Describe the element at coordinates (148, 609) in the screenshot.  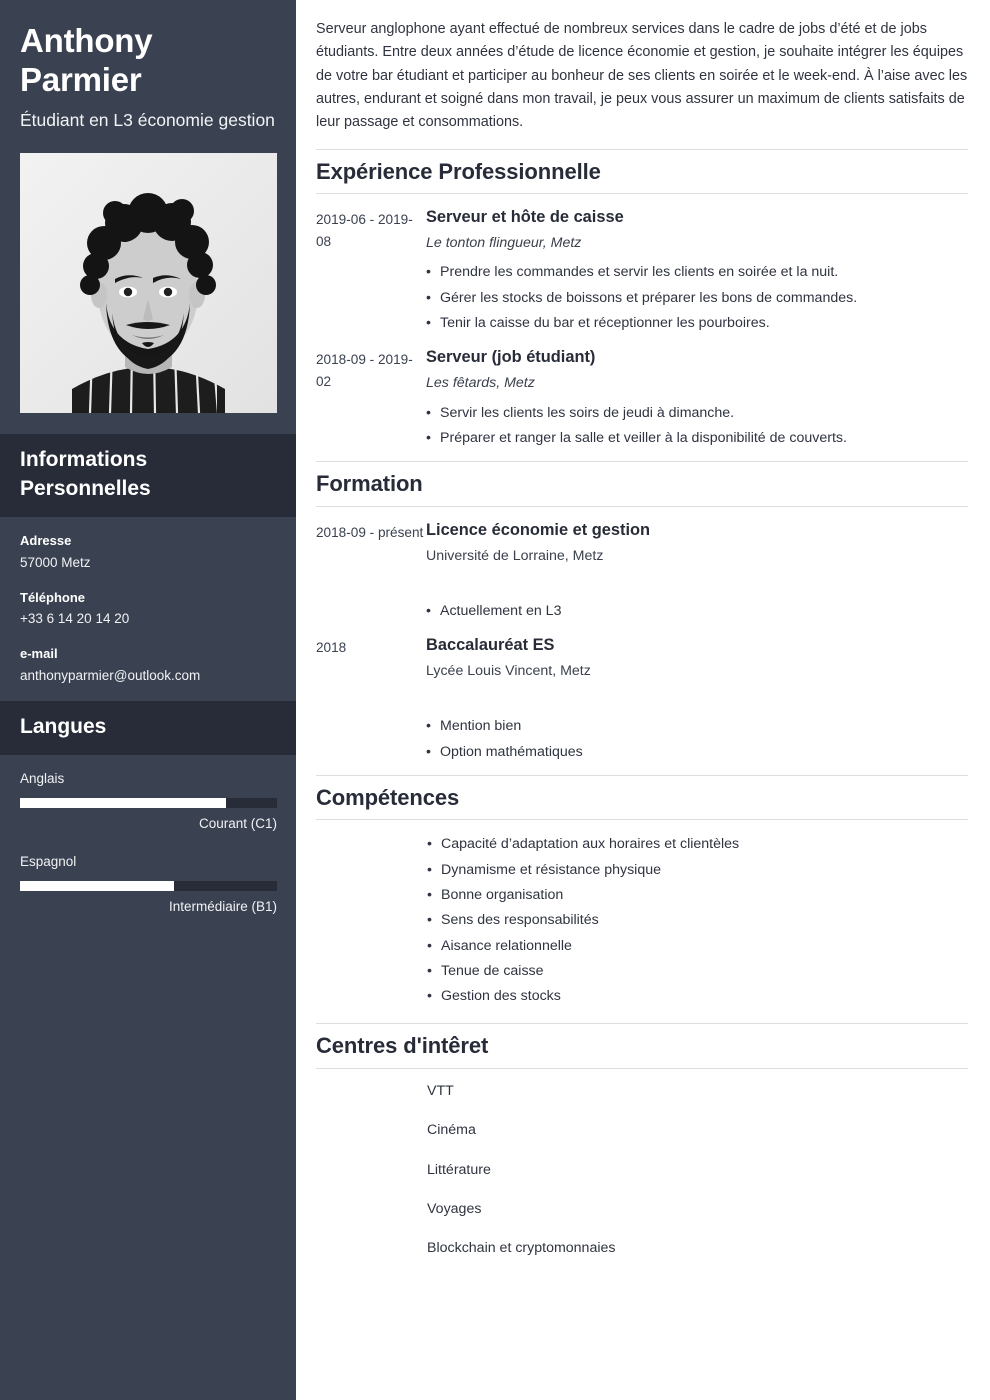
I see `contact-item-phone: Téléphone +33 6 14 20 14 20` at that location.